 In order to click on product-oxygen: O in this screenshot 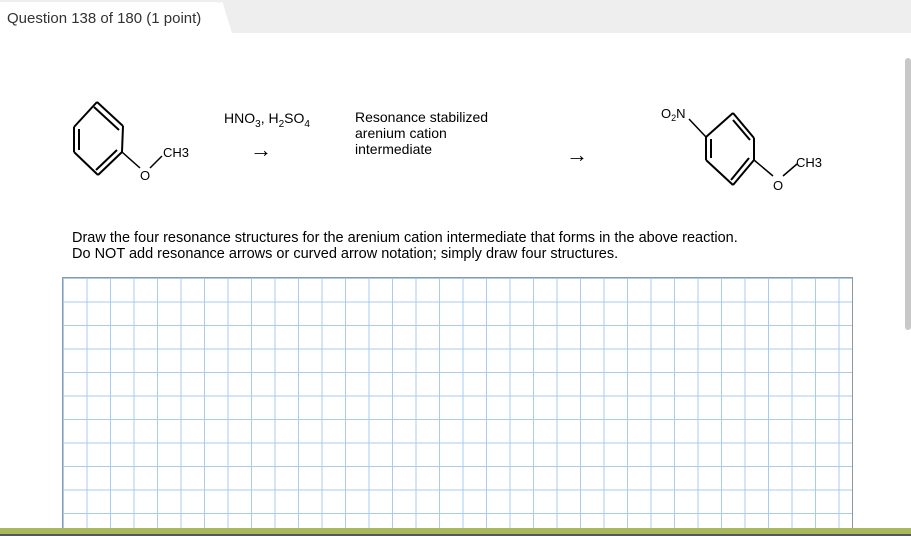, I will do `click(778, 185)`.